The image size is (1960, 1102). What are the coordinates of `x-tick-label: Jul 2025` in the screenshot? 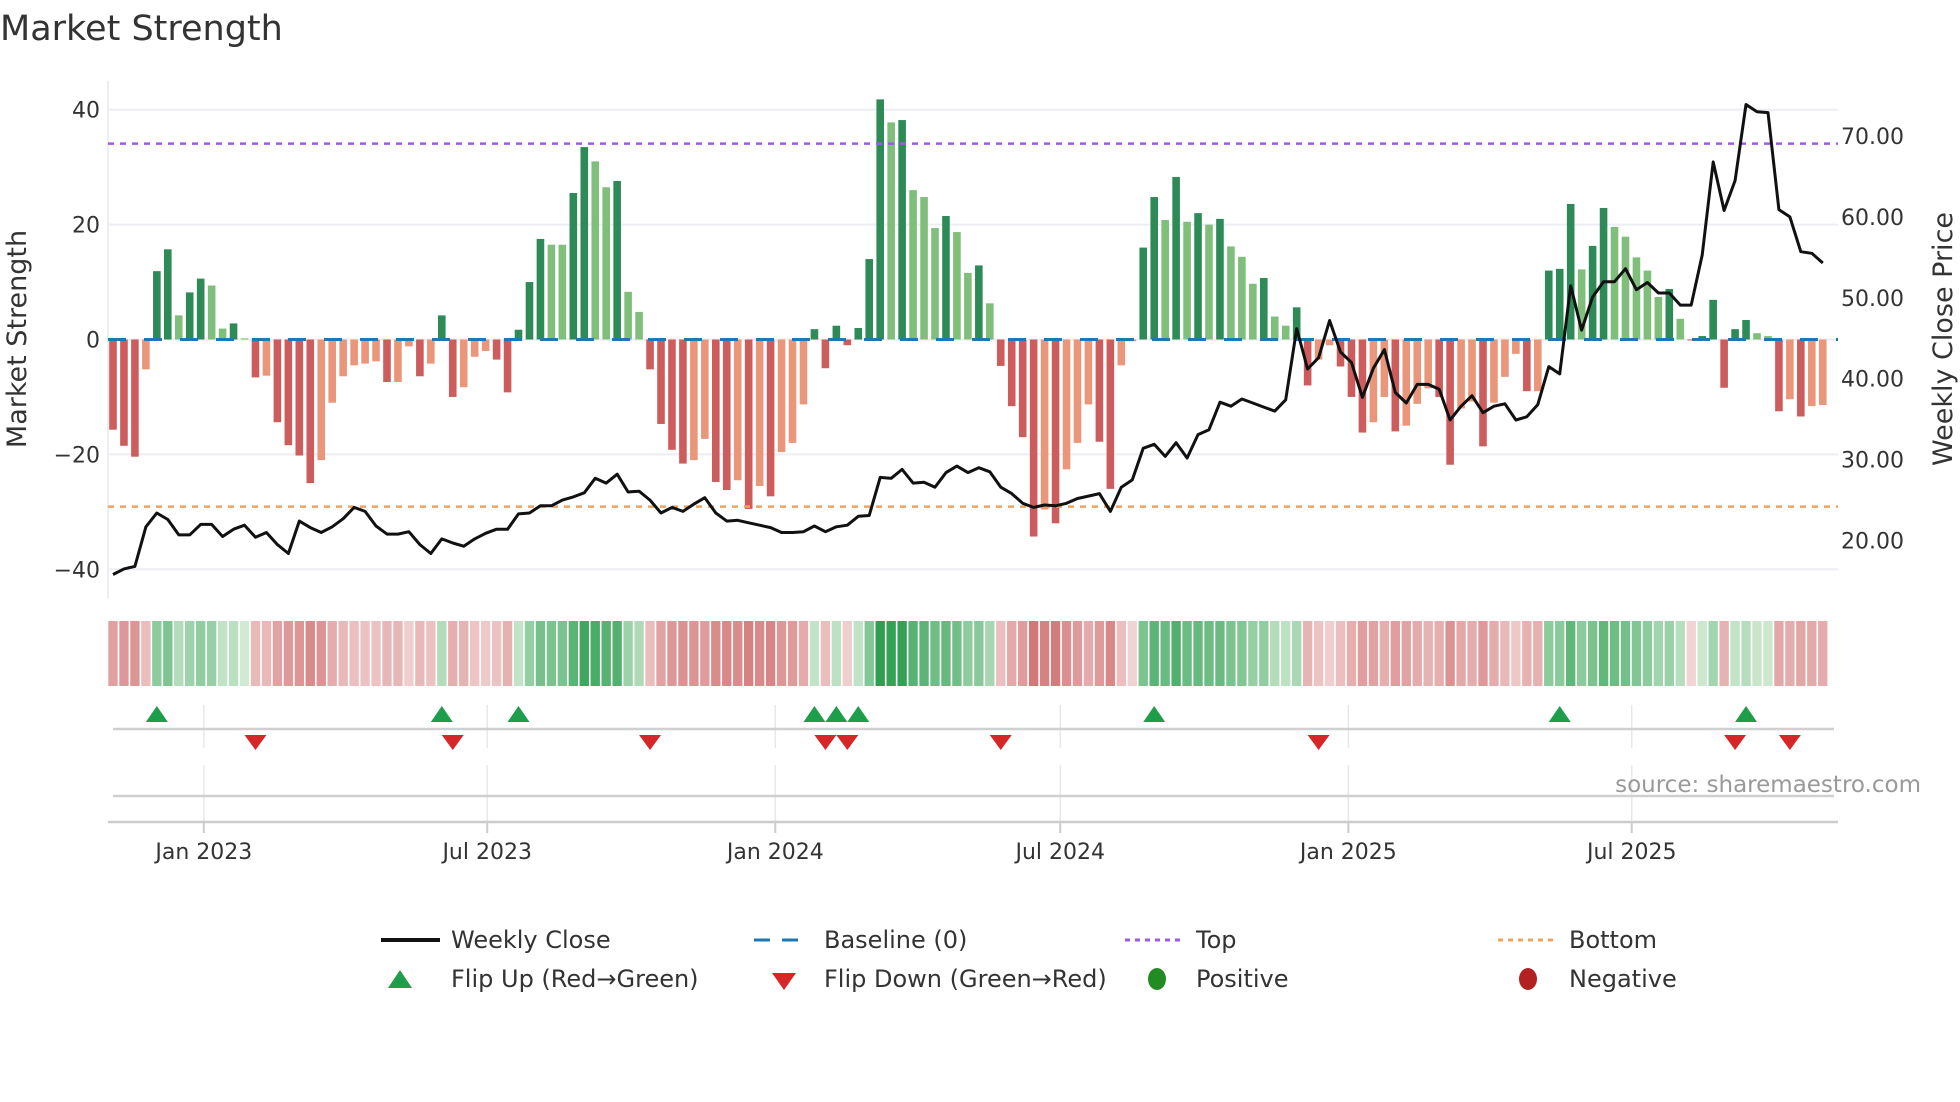 It's located at (1631, 852).